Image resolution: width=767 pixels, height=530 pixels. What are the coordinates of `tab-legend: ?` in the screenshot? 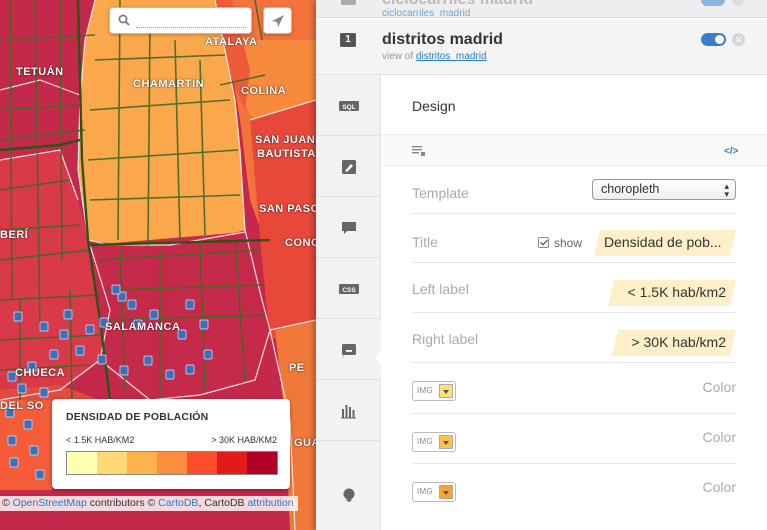 It's located at (348, 349).